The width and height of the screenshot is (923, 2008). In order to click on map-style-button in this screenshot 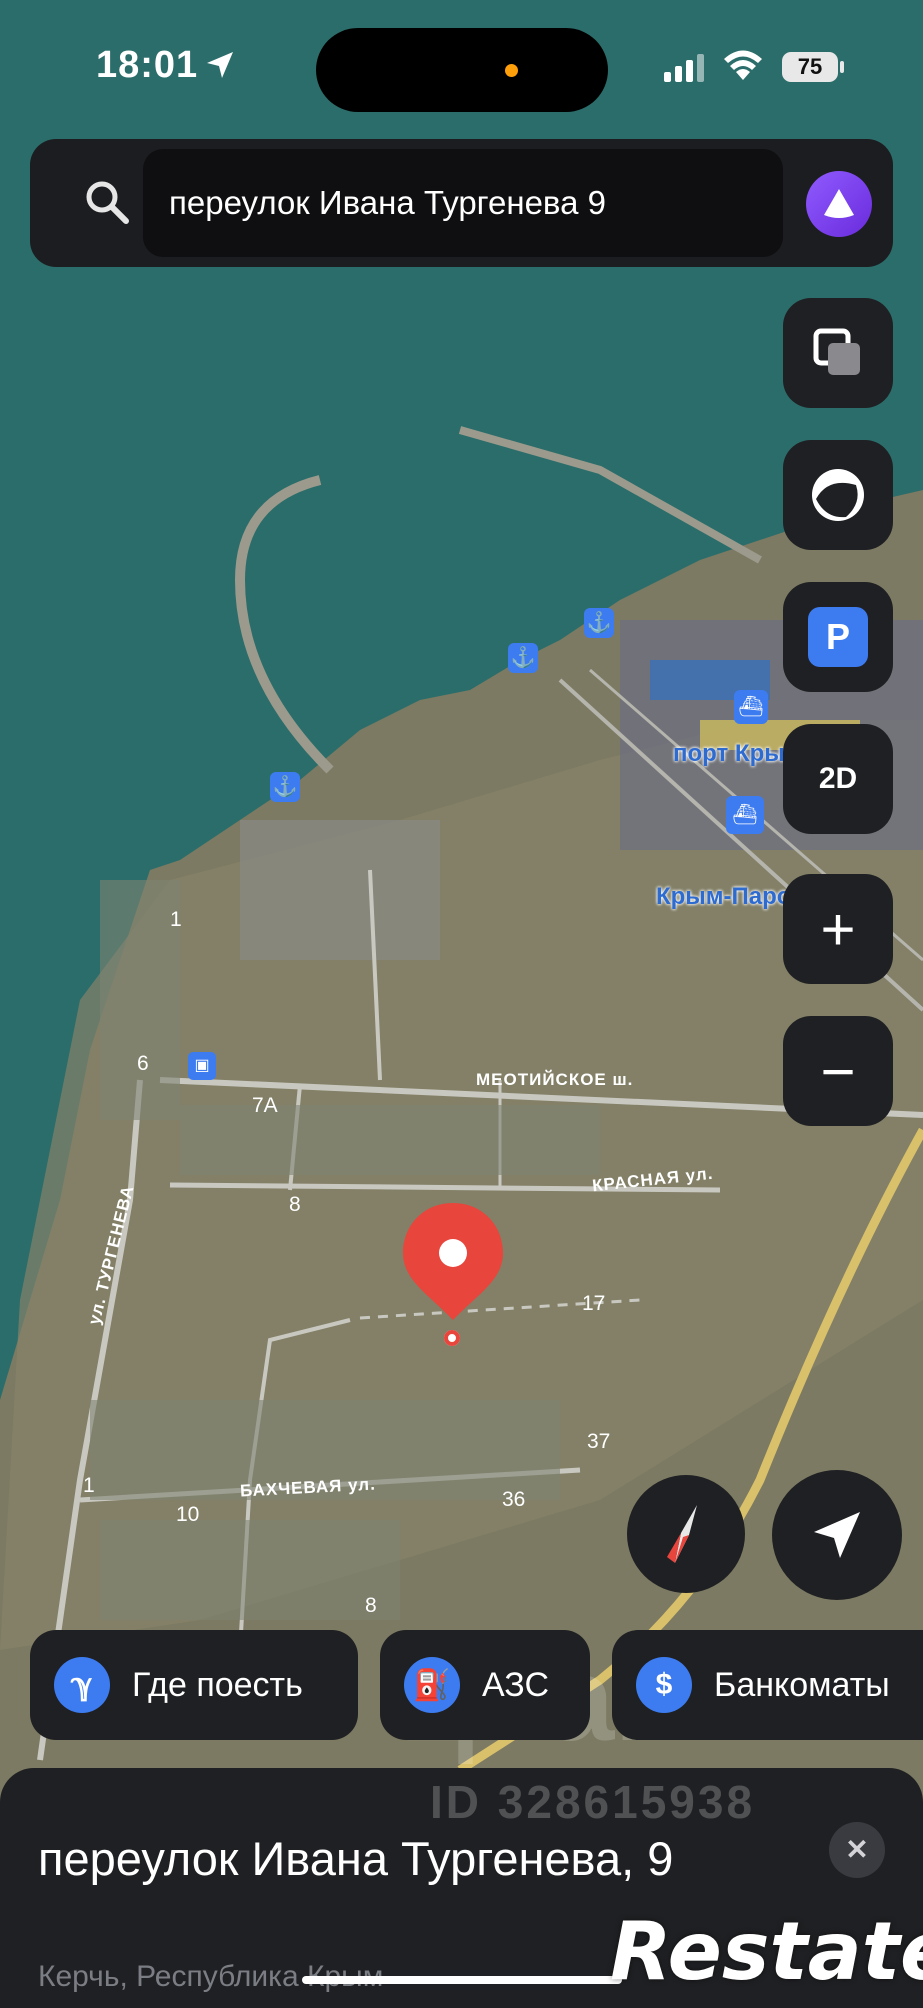, I will do `click(838, 495)`.